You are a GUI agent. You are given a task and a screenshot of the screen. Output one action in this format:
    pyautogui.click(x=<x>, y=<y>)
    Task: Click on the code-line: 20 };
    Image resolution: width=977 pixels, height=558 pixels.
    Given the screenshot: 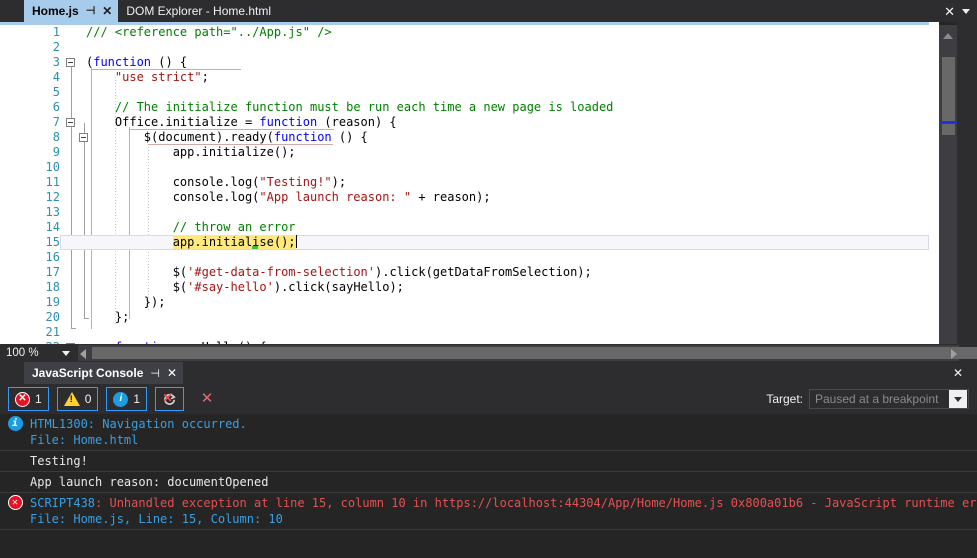 What is the action you would take?
    pyautogui.click(x=464, y=317)
    